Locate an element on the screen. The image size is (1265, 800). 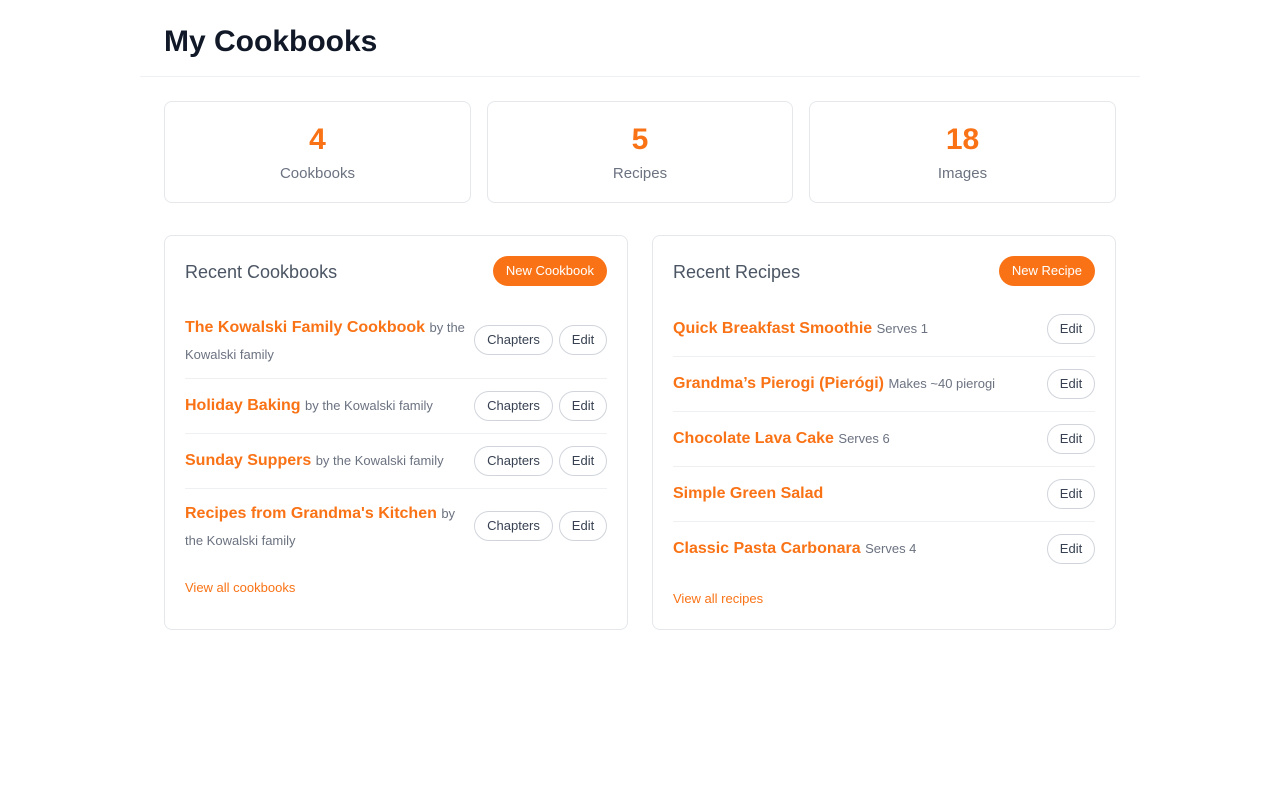
stat-card-cookbooks: 4 Cookbooks is located at coordinates (317, 152).